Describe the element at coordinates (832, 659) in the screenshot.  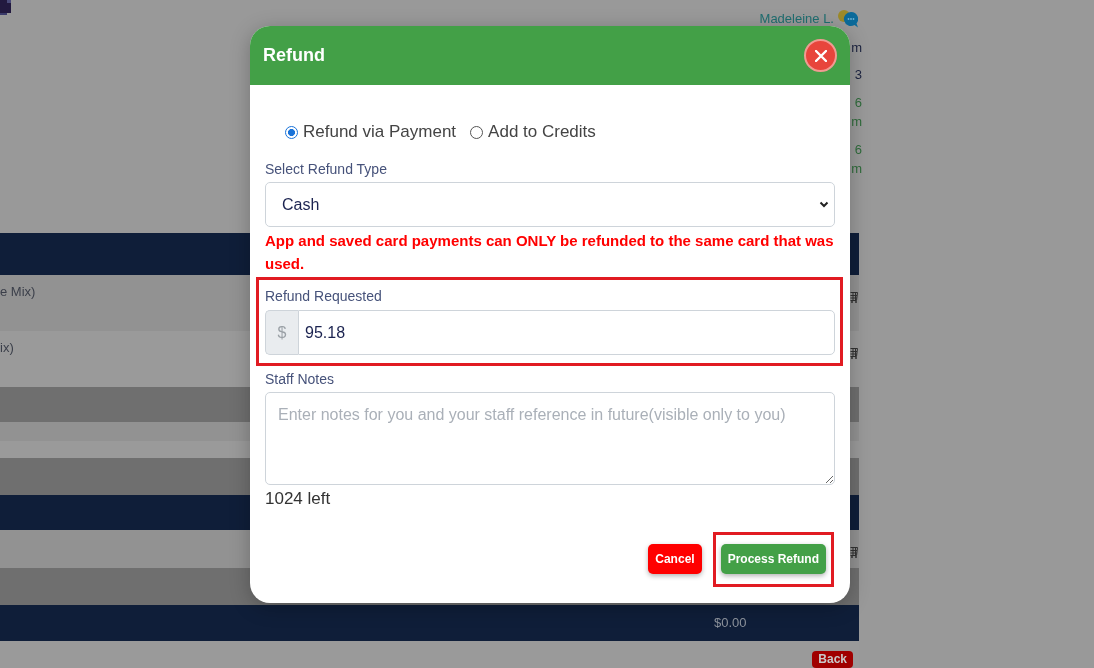
I see `back-button: Back` at that location.